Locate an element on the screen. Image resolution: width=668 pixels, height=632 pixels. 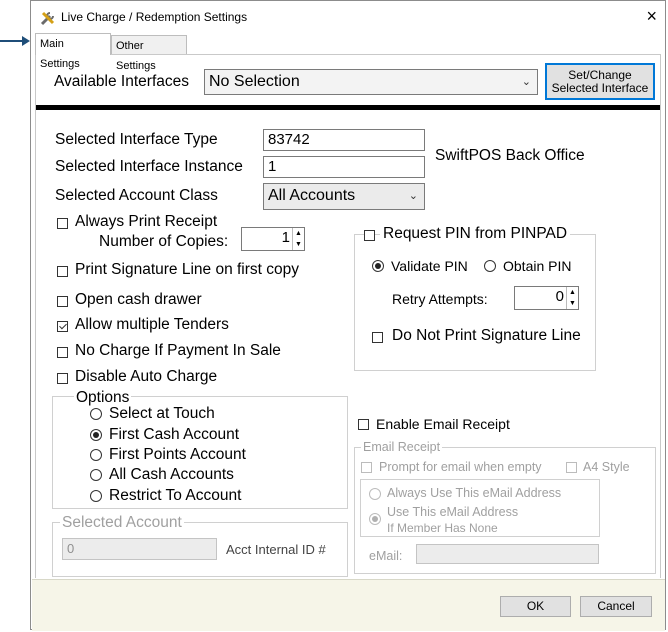
tab-other-settings: Other Settings is located at coordinates (149, 53).